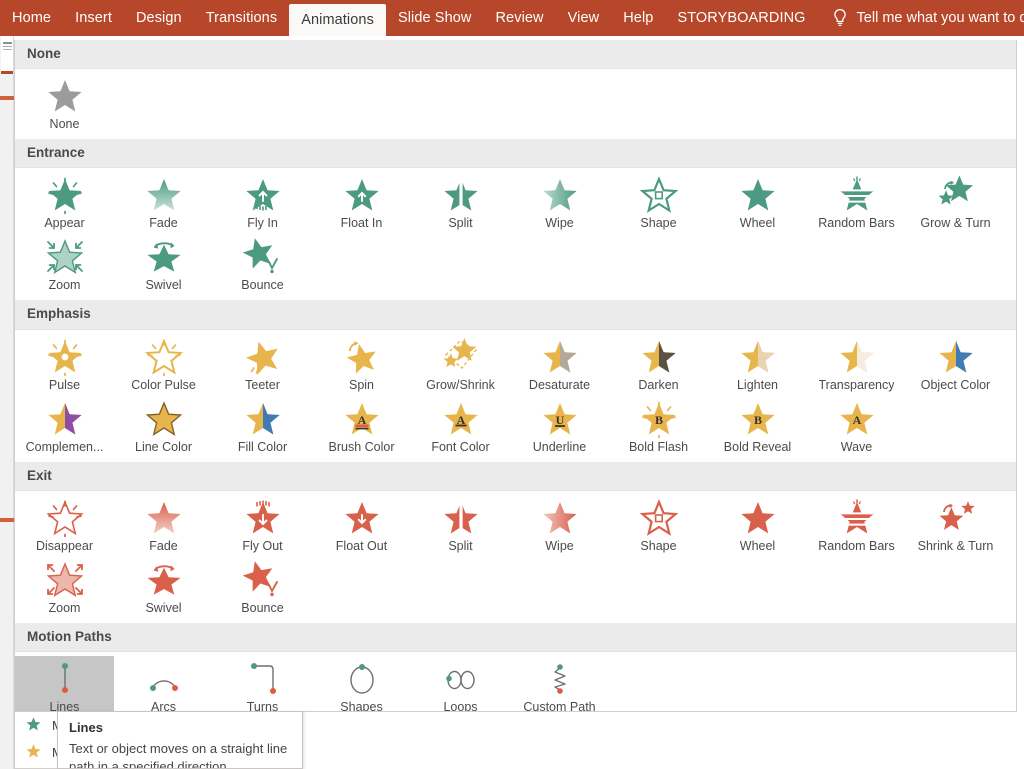  Describe the element at coordinates (758, 419) in the screenshot. I see `star-letter-b-icon: B` at that location.